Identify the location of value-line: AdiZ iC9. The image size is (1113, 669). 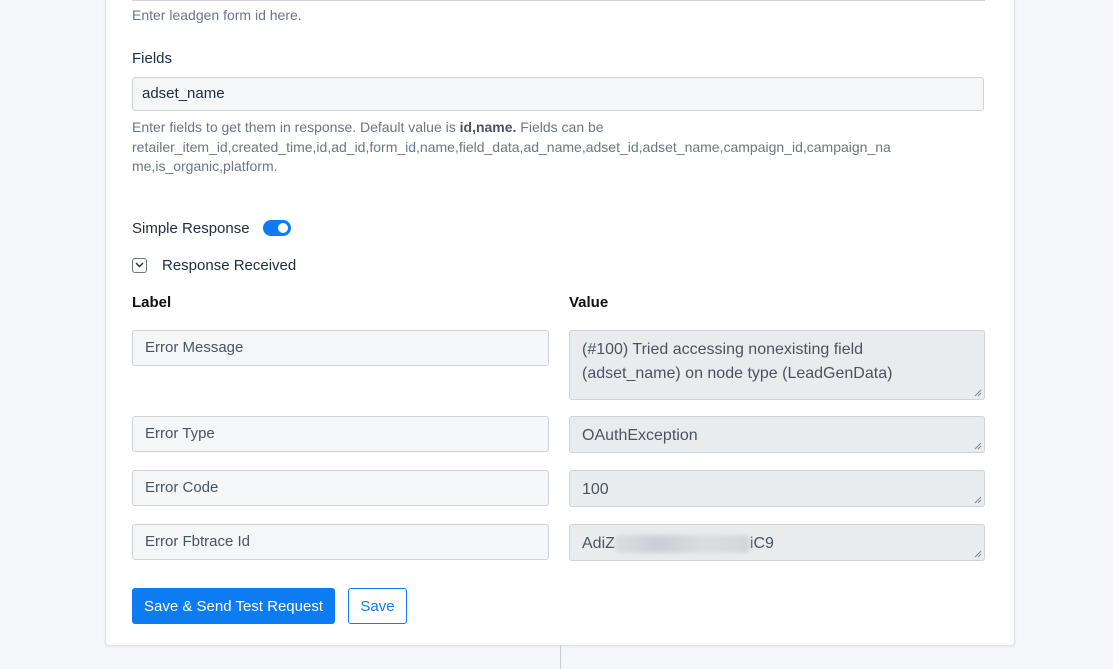
(678, 543).